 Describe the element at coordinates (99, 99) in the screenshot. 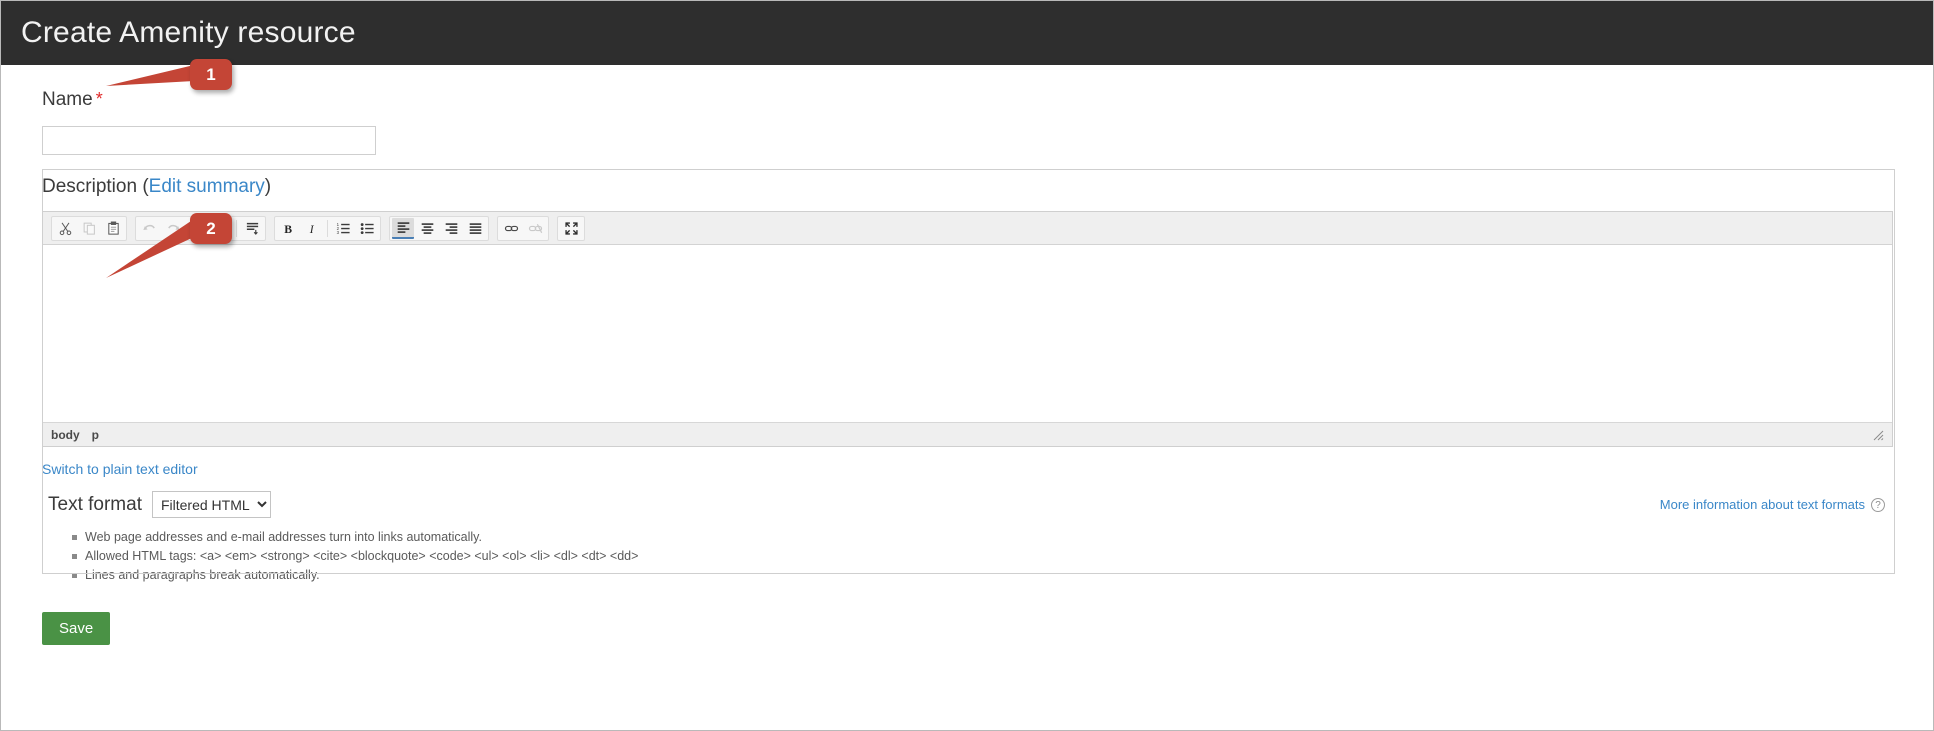

I see `required-asterisk: *` at that location.